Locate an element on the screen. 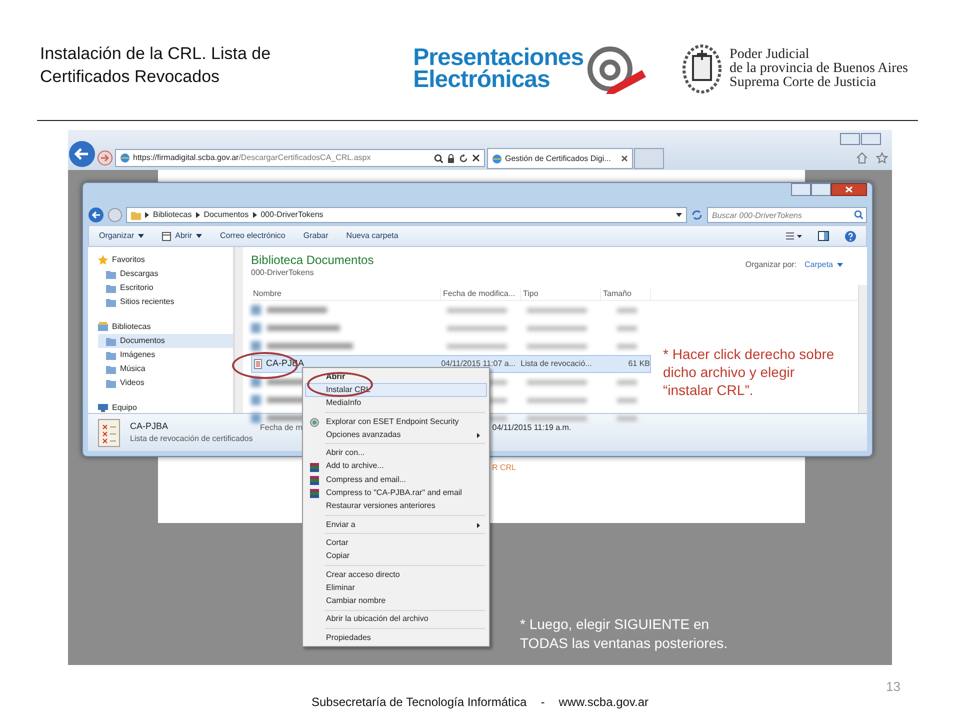  court-seal-icon is located at coordinates (702, 69).